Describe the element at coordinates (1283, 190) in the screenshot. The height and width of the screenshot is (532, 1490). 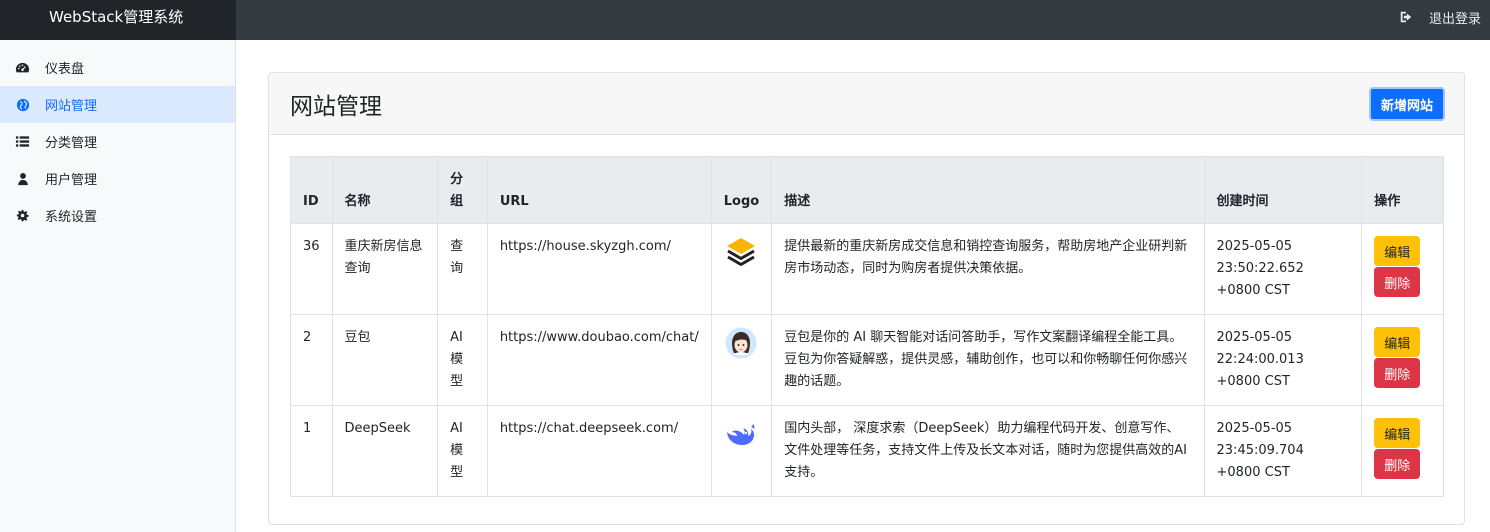
I see `column-header-created: 创建时间` at that location.